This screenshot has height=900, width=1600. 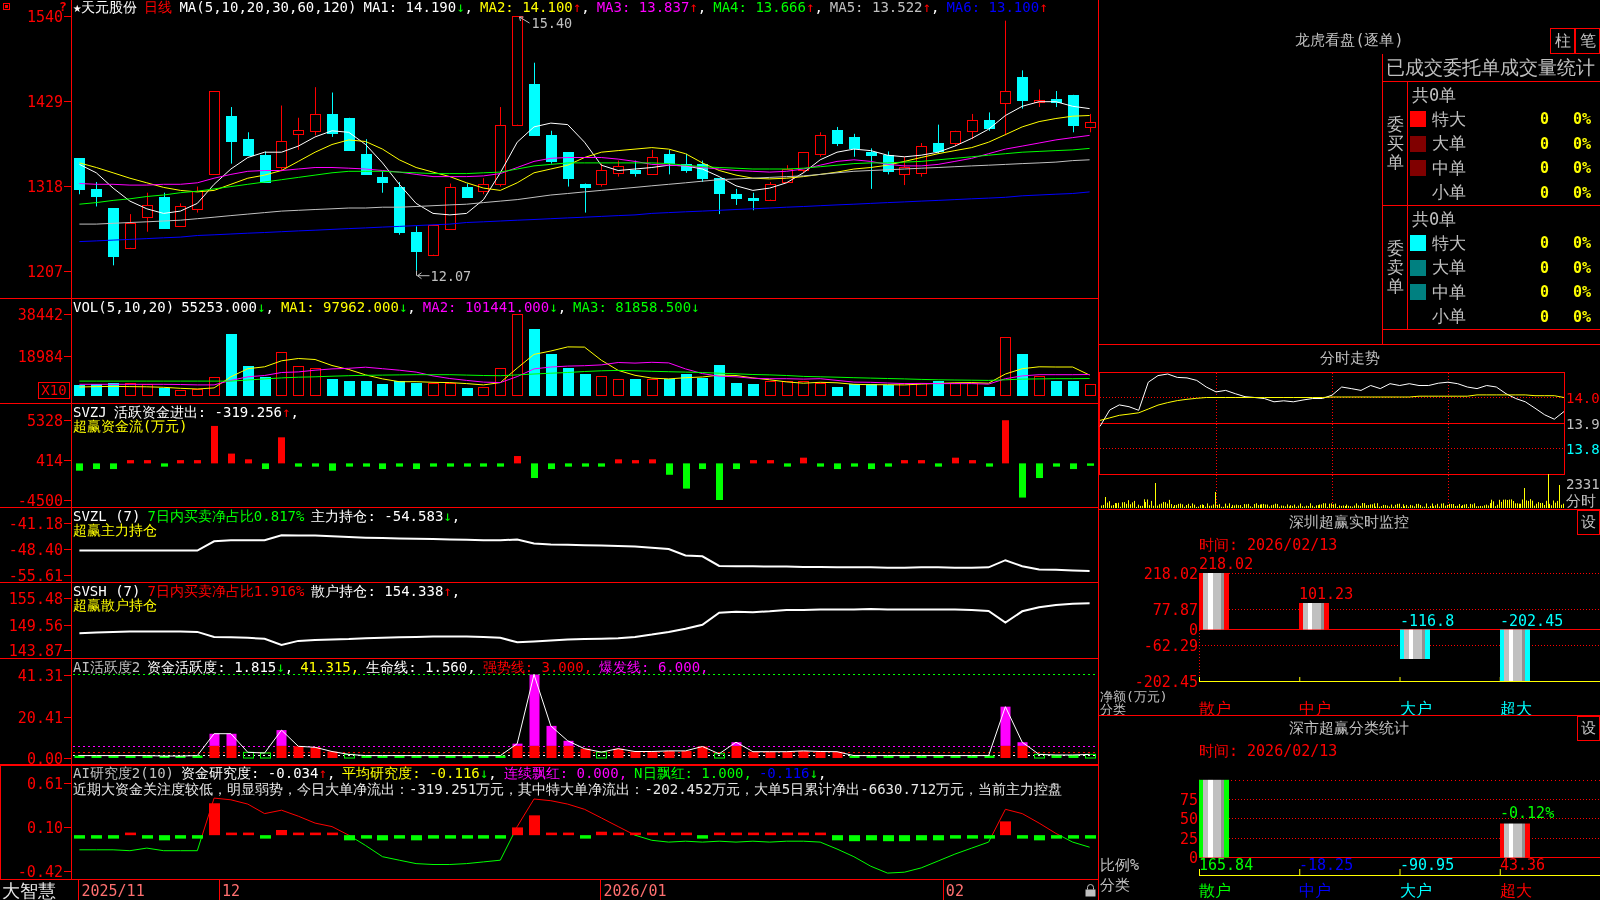 What do you see at coordinates (40, 499) in the screenshot?
I see `axis-label: -4500` at bounding box center [40, 499].